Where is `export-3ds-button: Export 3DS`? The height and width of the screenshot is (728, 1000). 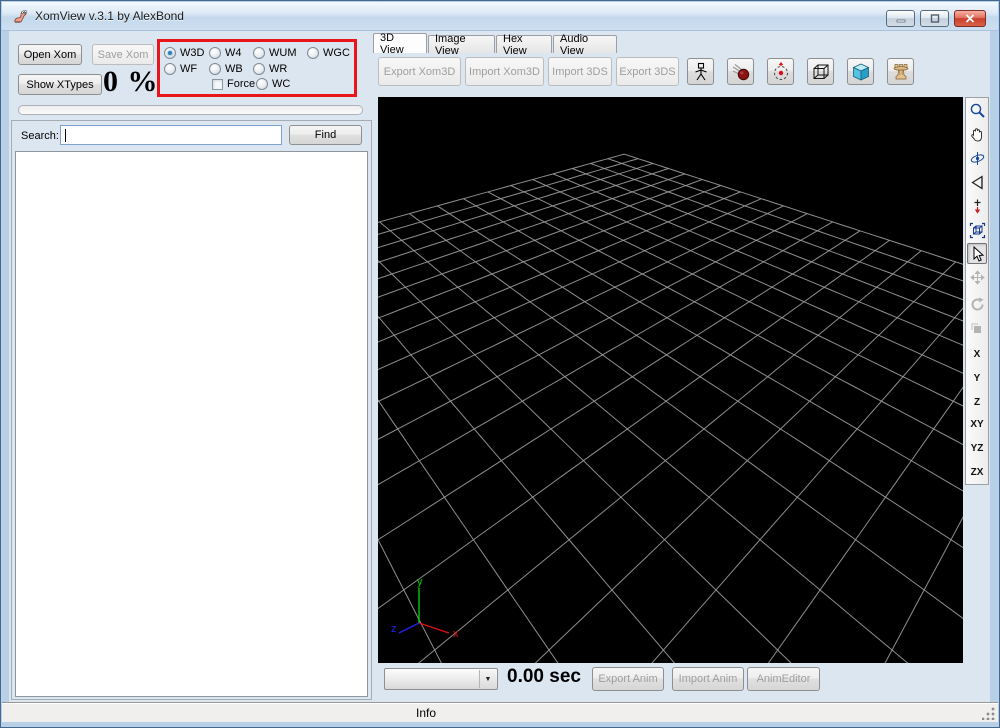
export-3ds-button: Export 3DS is located at coordinates (647, 71).